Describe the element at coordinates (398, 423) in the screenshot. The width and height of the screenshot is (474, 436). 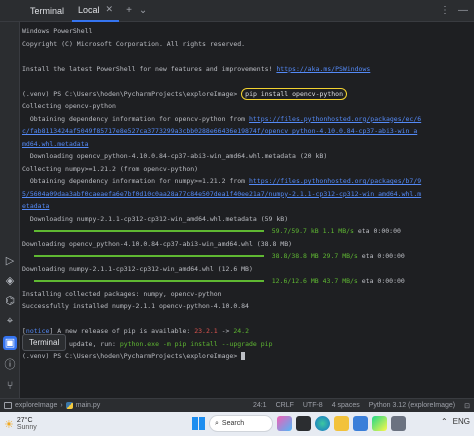
I see `settings-icon` at that location.